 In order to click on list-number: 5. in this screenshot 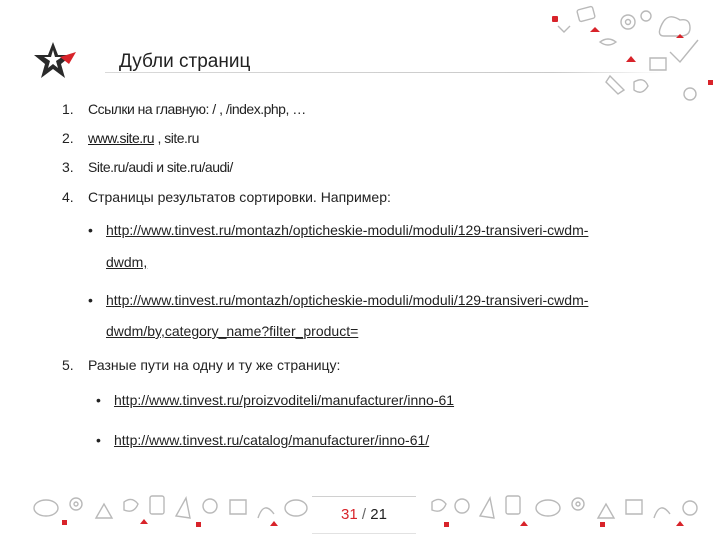, I will do `click(68, 365)`.